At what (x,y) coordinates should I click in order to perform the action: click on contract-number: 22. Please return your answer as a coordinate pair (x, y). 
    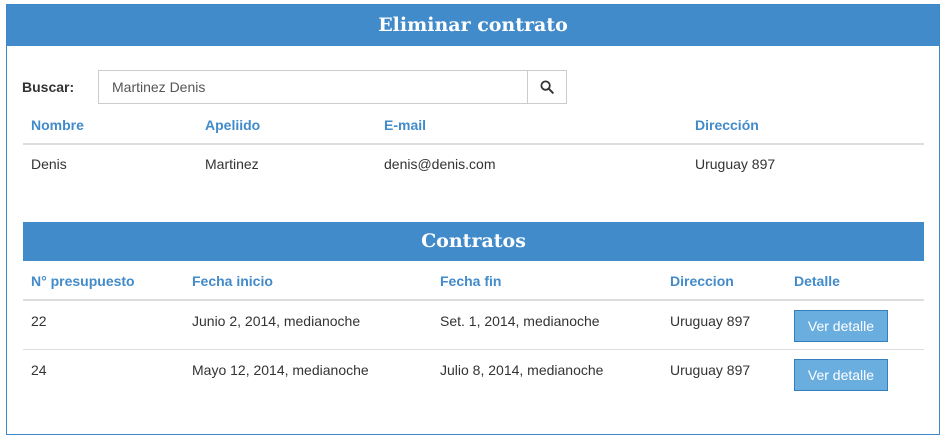
    Looking at the image, I should click on (39, 321).